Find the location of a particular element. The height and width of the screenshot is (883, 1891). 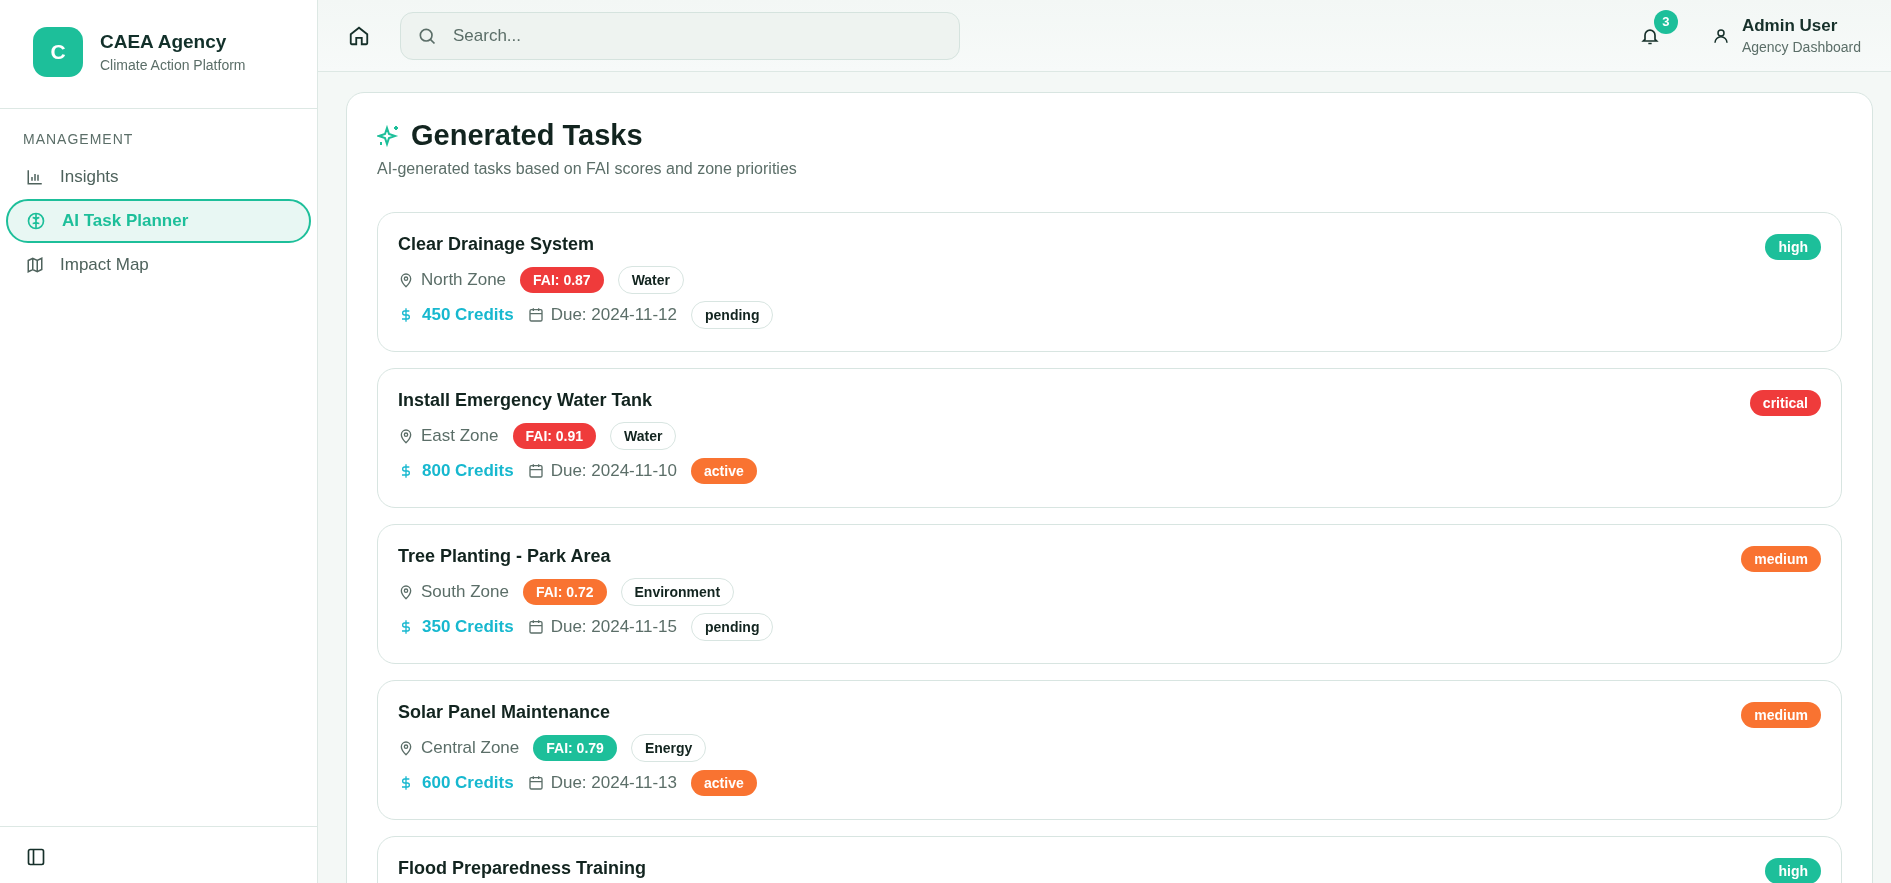

sidebar-toggle-icon is located at coordinates (36, 857).